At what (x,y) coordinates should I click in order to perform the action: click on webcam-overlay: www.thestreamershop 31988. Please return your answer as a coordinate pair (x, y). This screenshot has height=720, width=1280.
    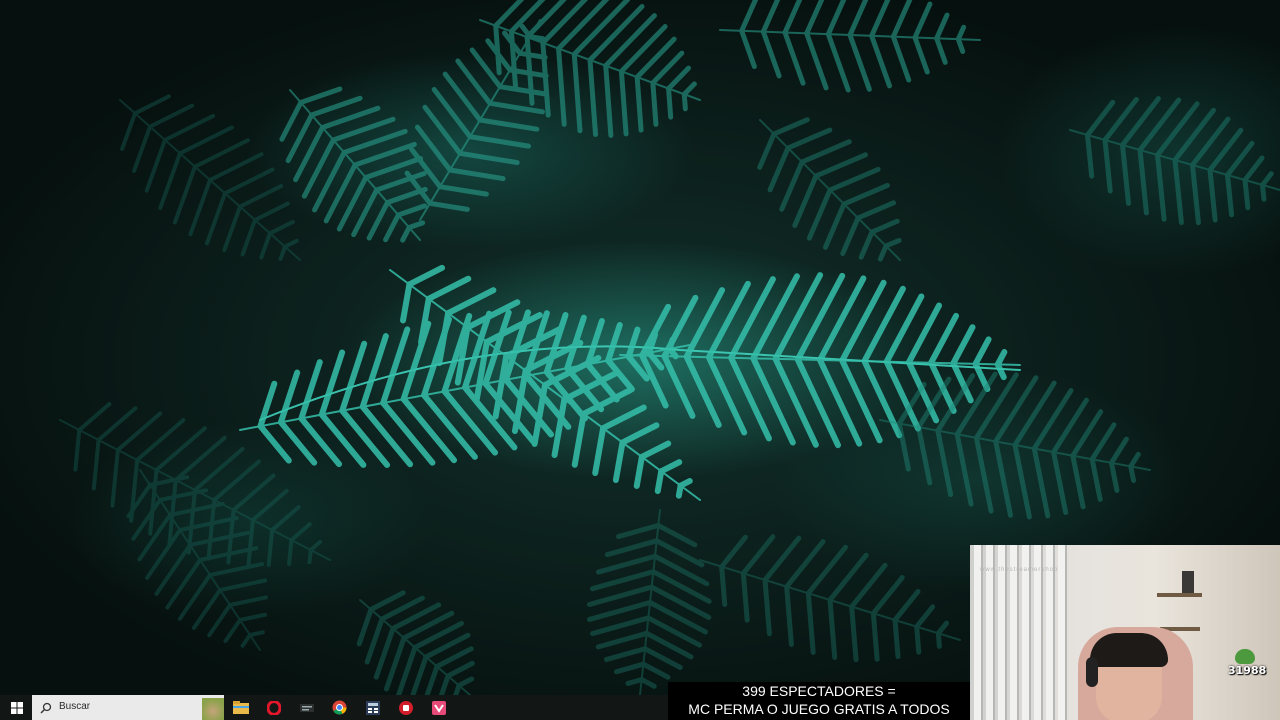
    Looking at the image, I should click on (1125, 632).